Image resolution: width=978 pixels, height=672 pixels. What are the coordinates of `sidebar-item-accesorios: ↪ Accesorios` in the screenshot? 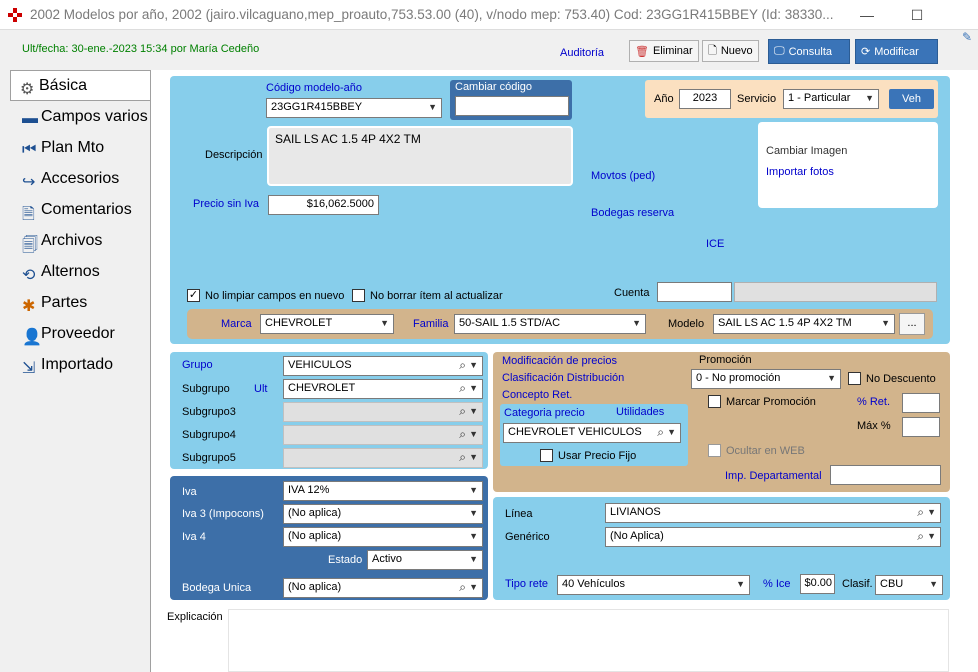 It's located at (70, 180).